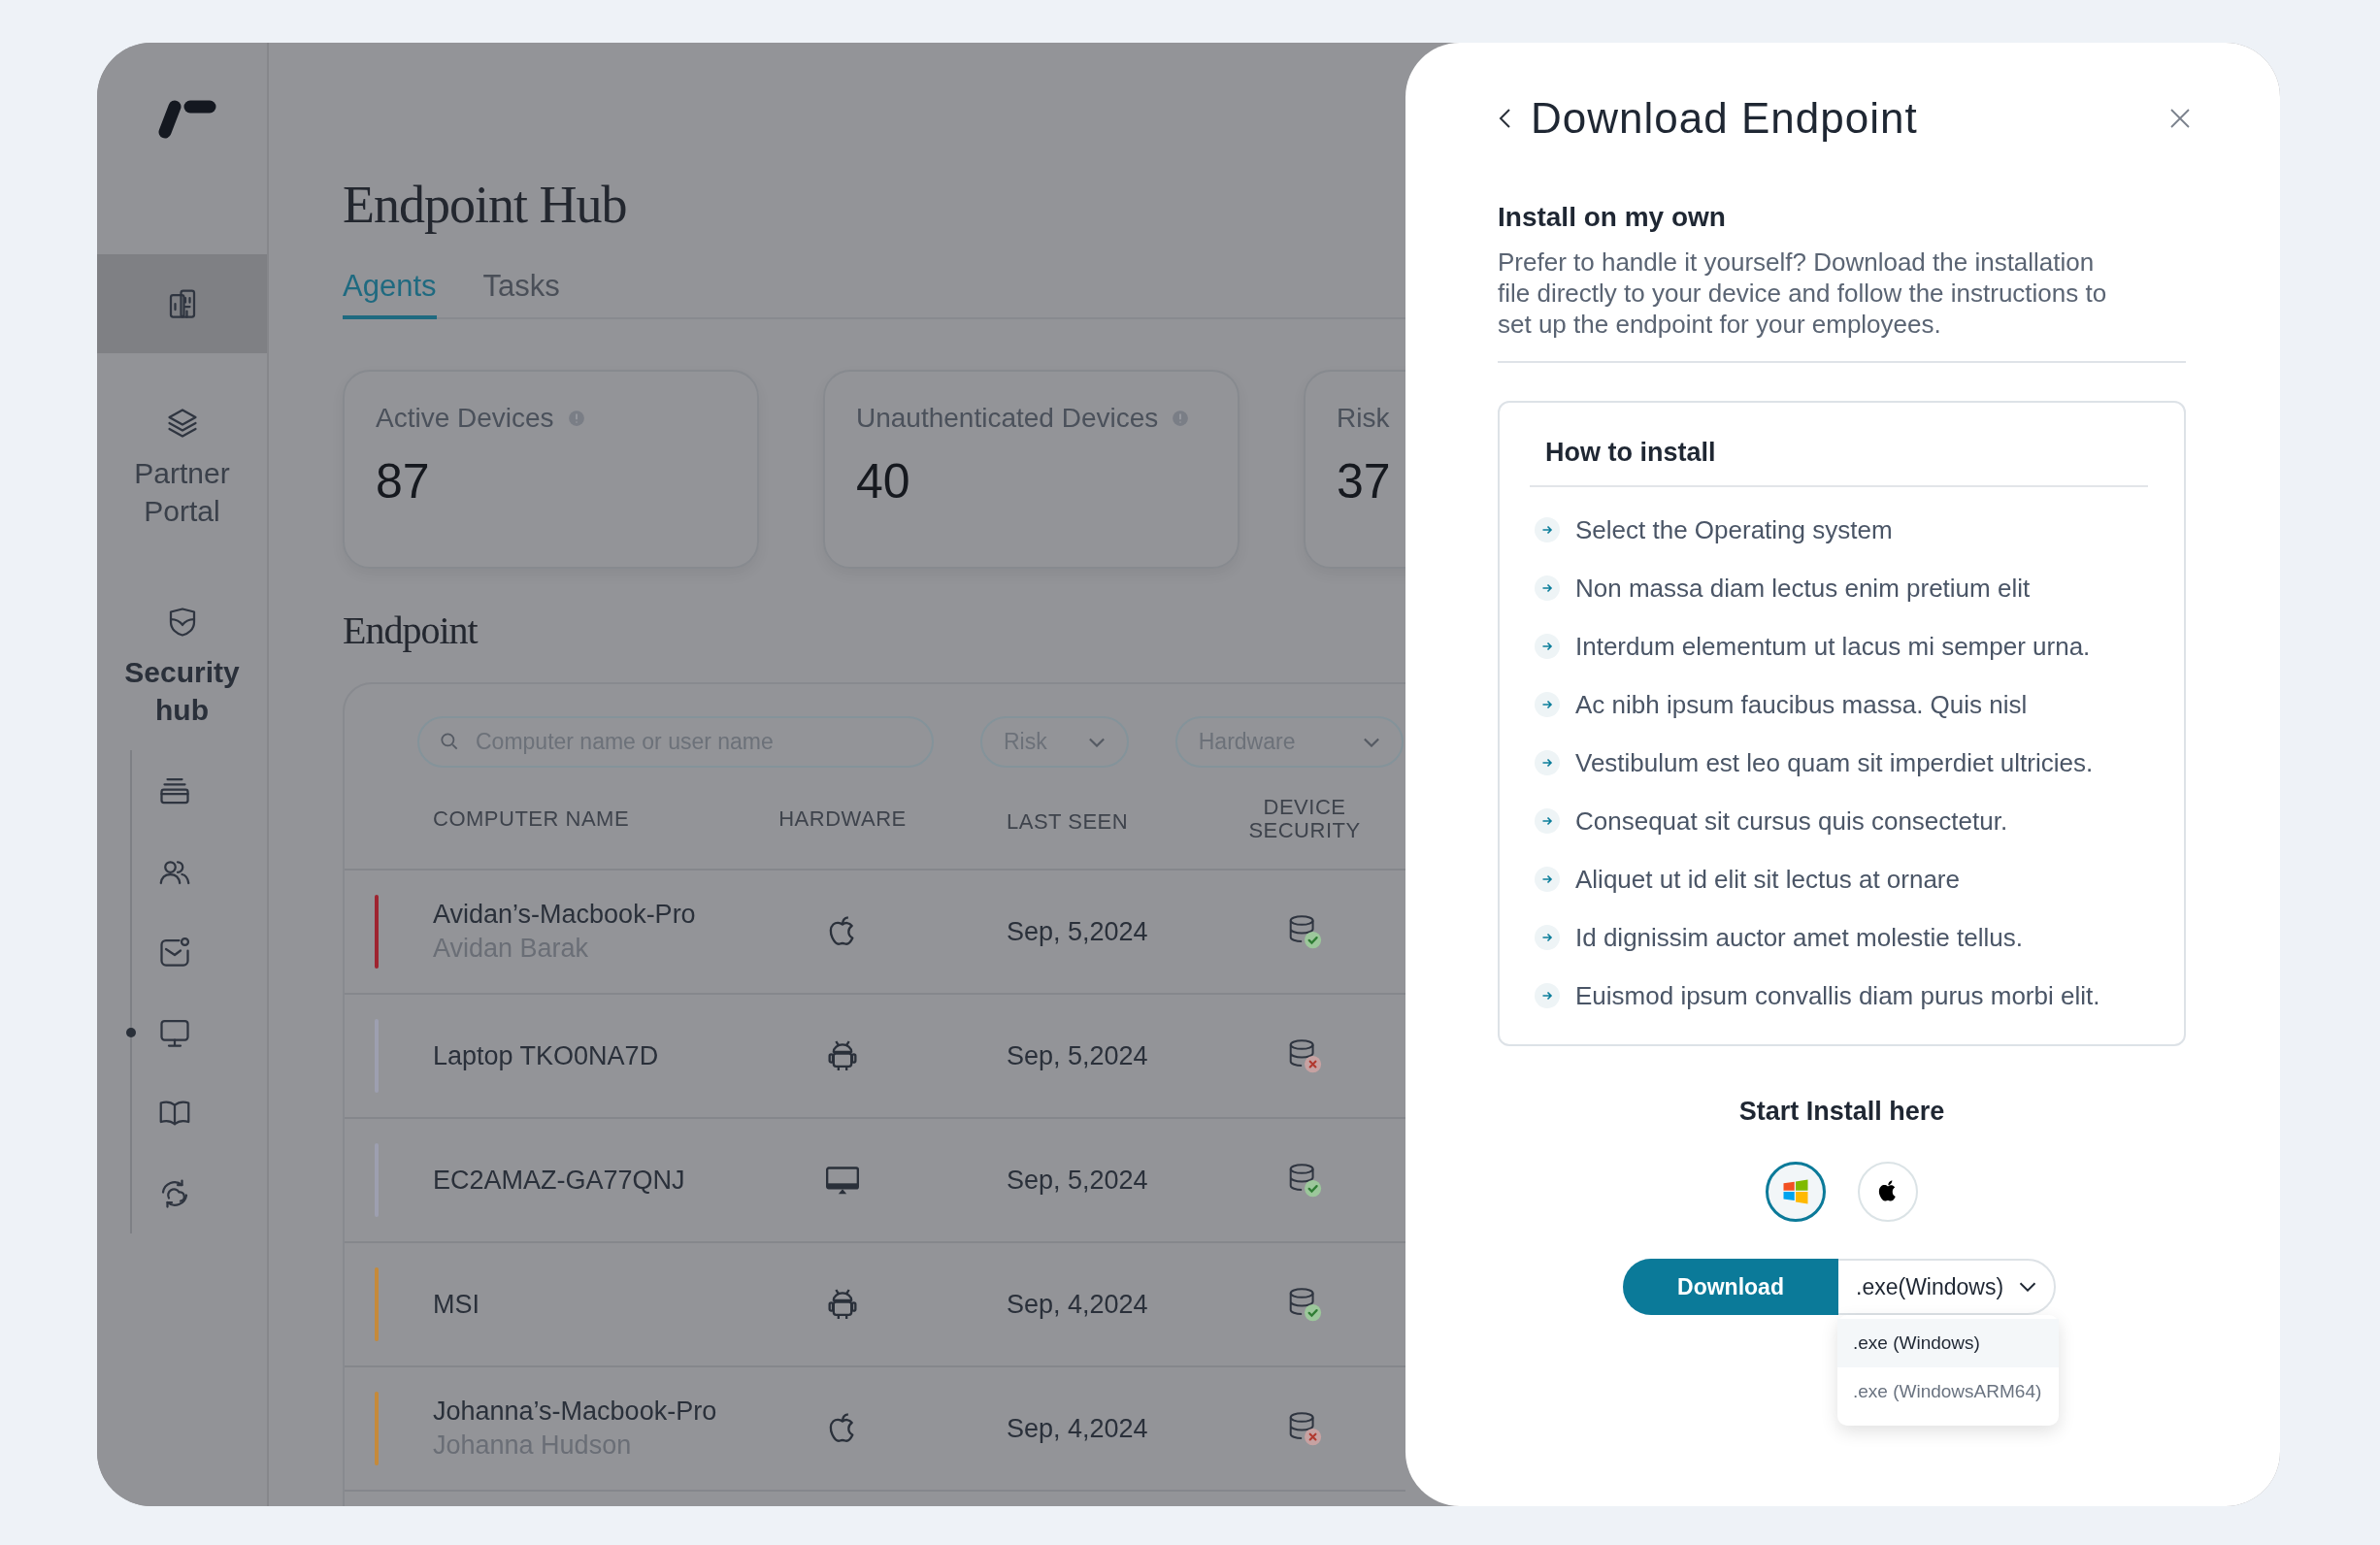 The width and height of the screenshot is (2380, 1545). What do you see at coordinates (521, 292) in the screenshot?
I see `tab: Tasks` at bounding box center [521, 292].